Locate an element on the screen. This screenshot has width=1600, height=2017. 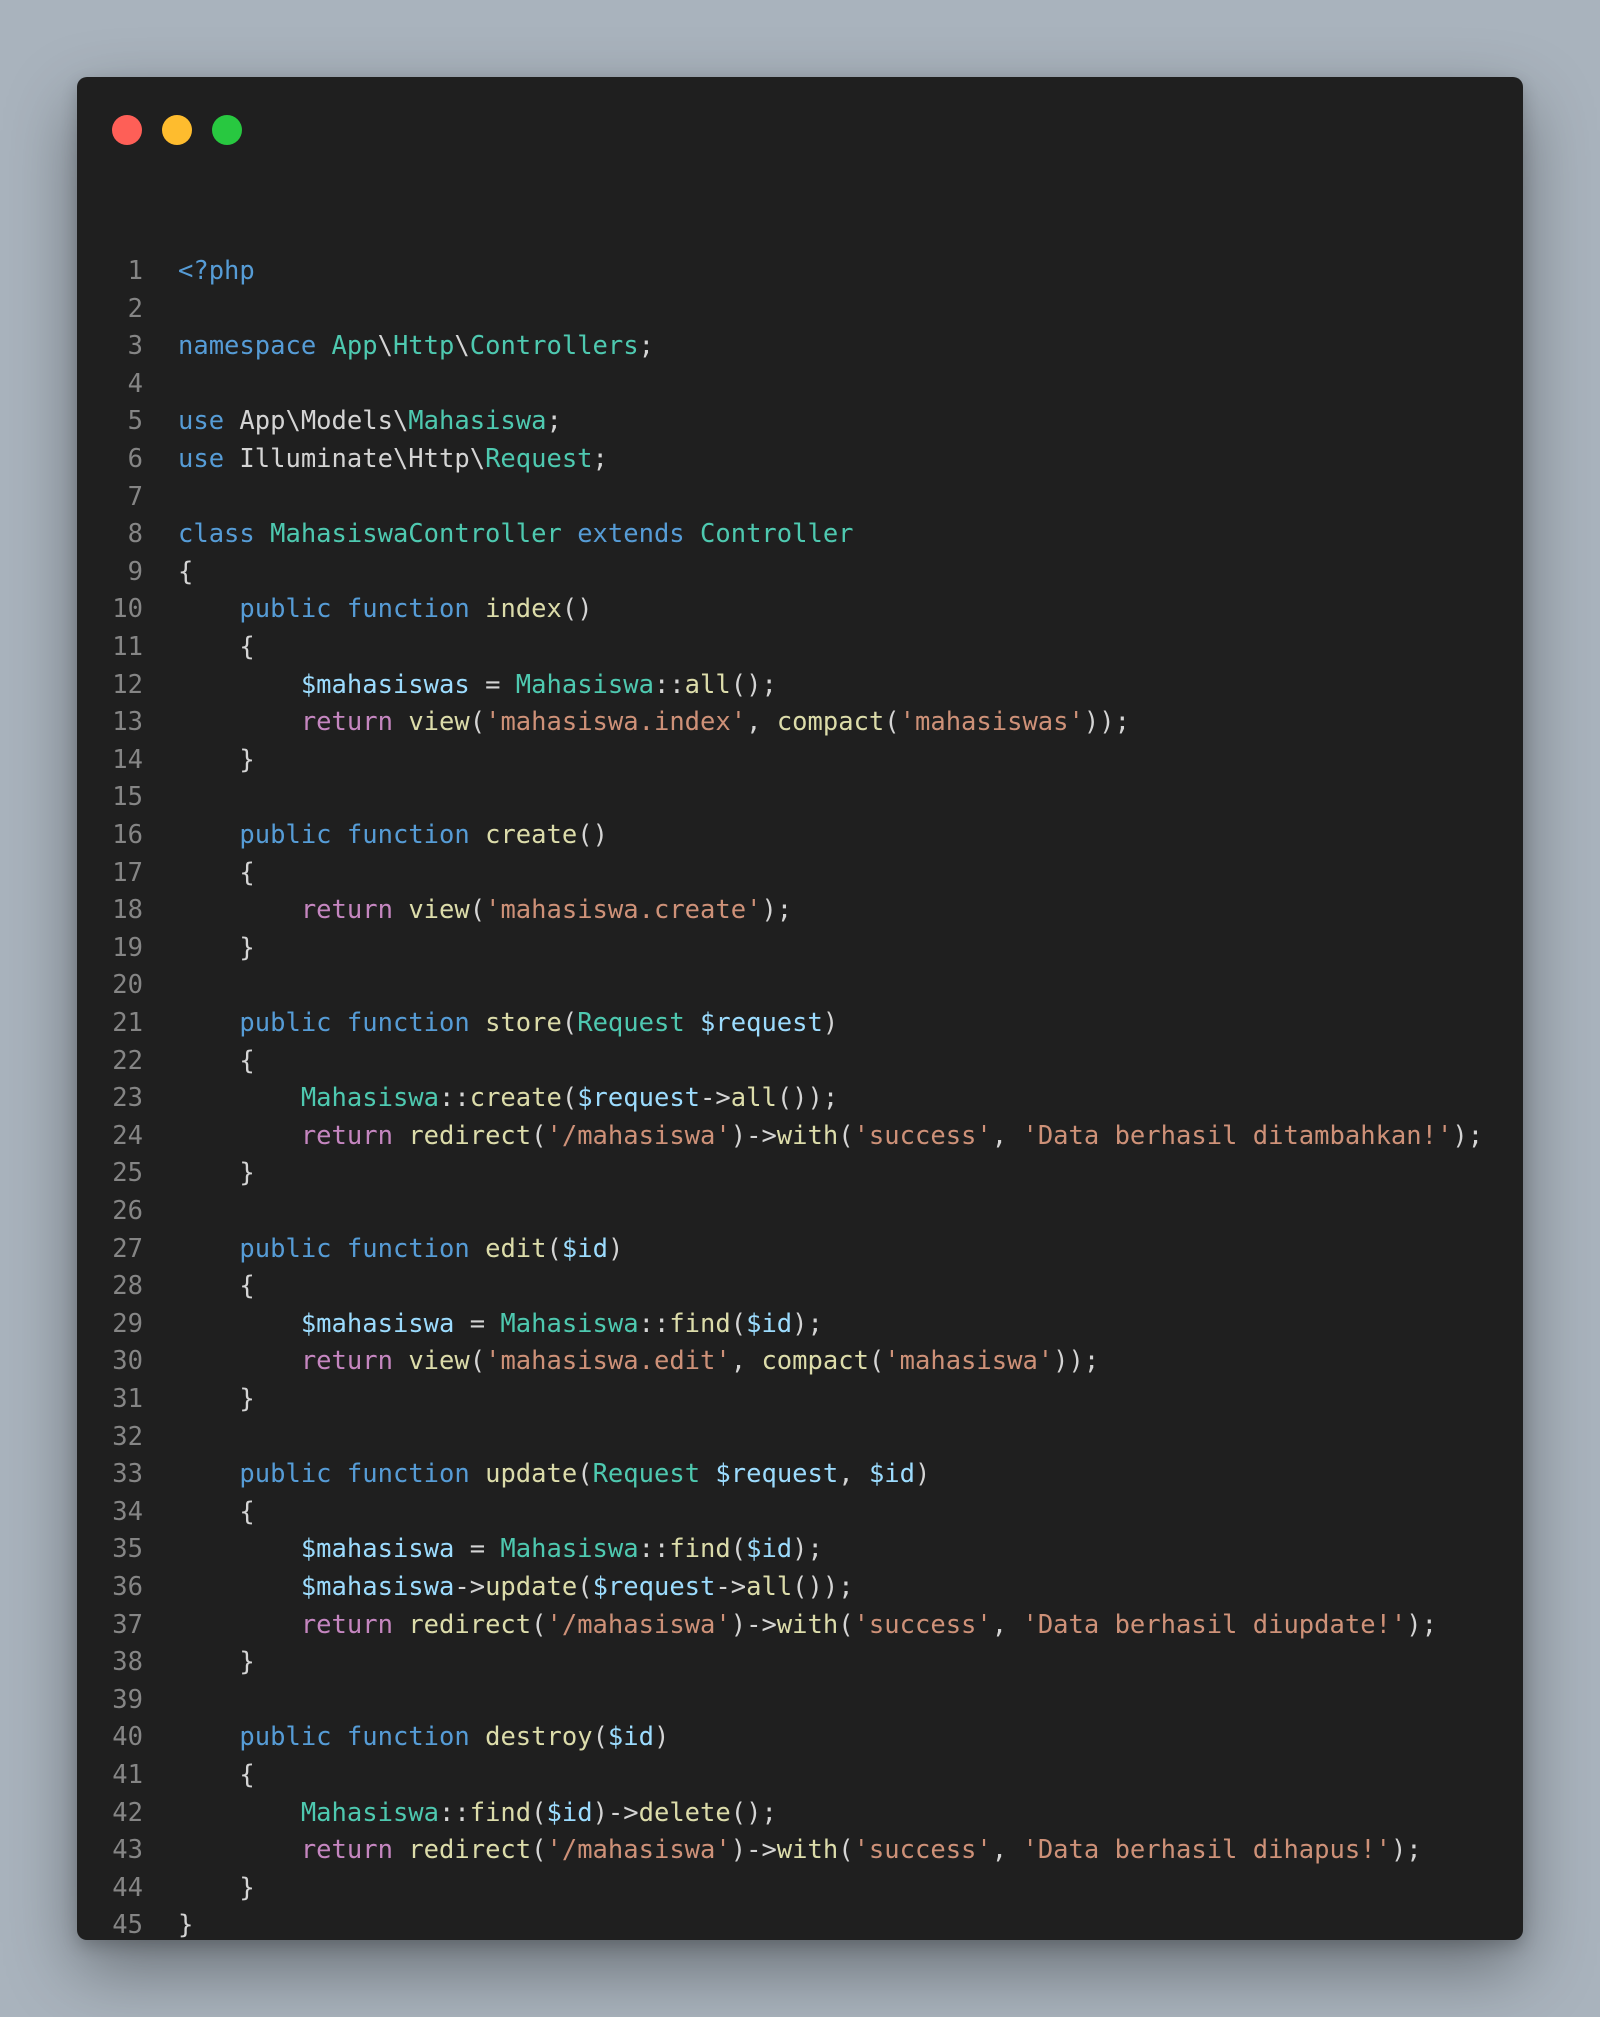
code-token: ()); is located at coordinates (807, 1098).